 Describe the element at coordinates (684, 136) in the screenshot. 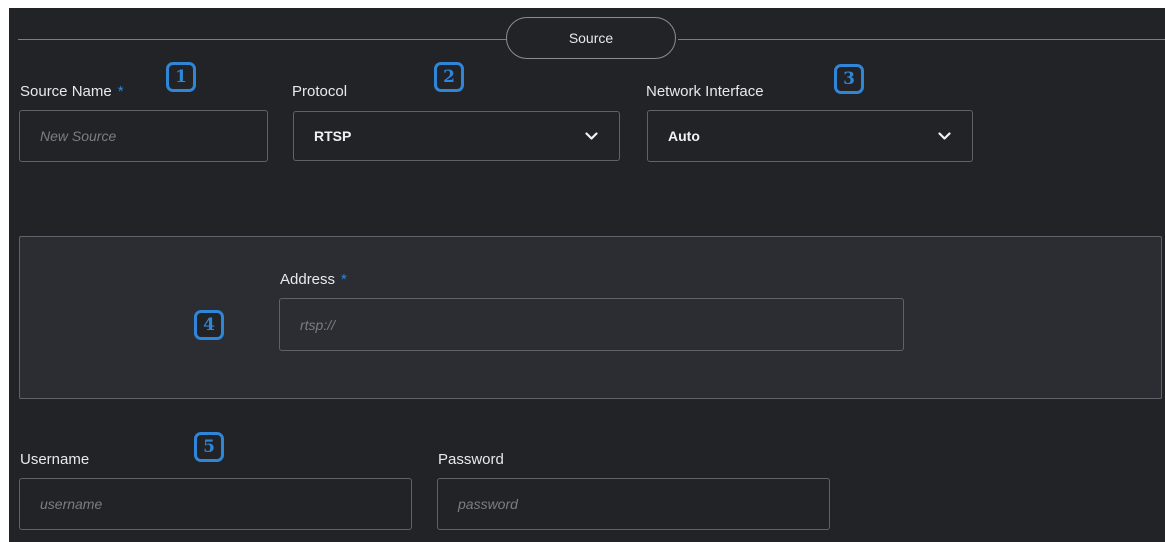

I see `network-interface-selected-value: Auto` at that location.